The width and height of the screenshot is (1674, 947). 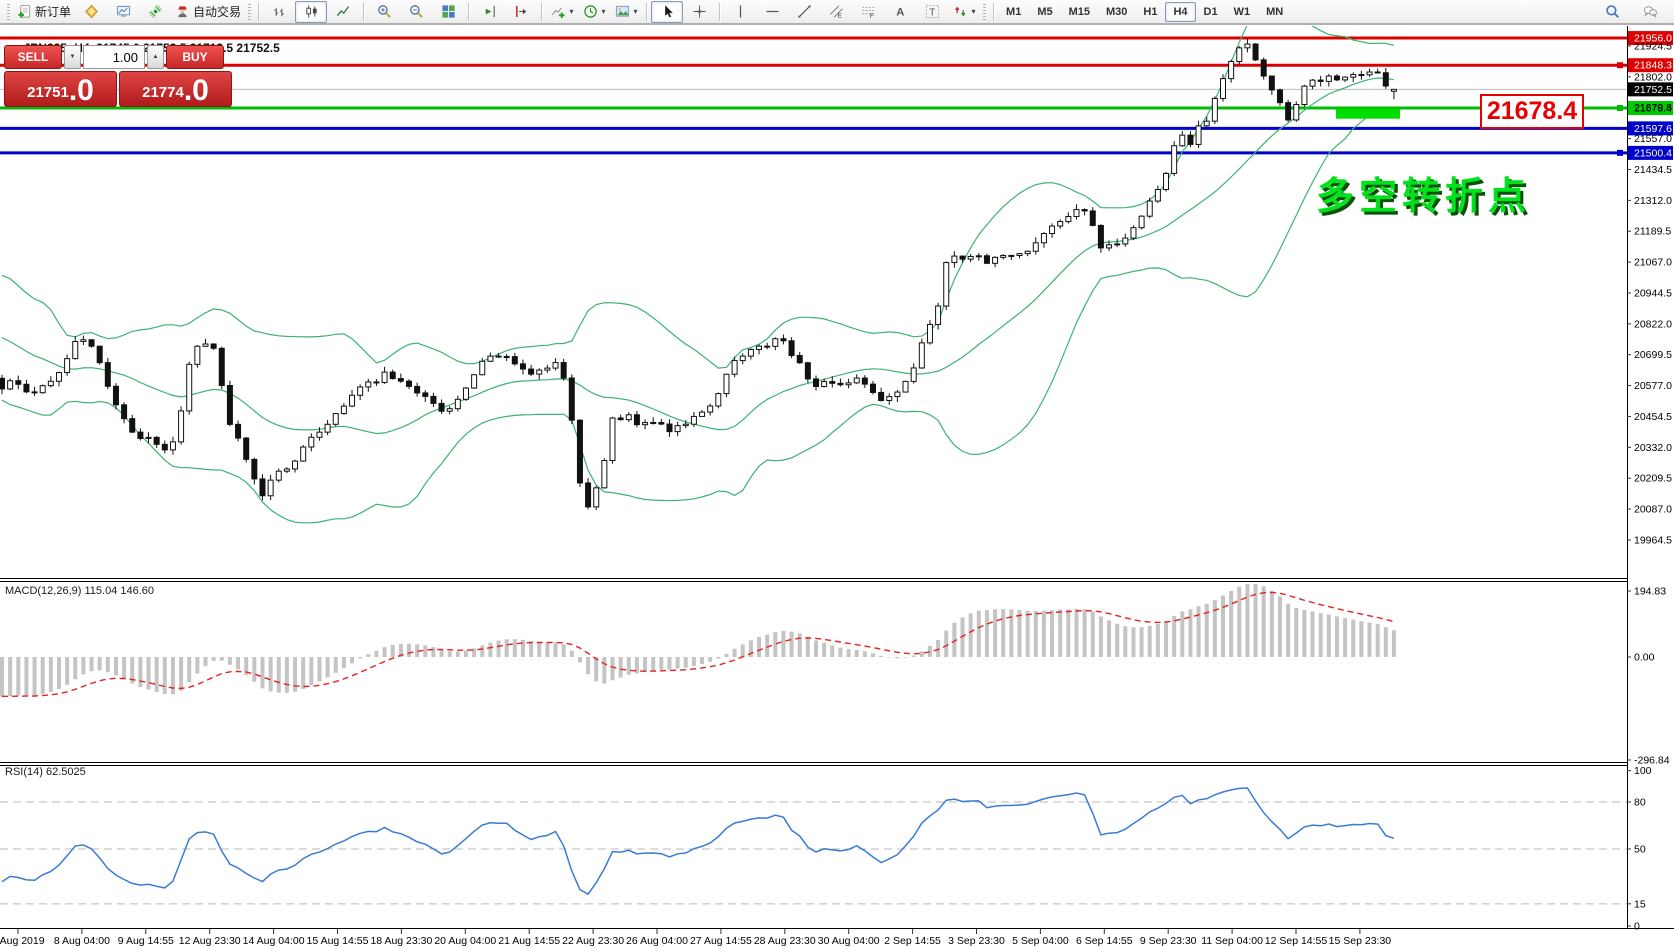 I want to click on equidistant-channel-icon: E, so click(x=836, y=12).